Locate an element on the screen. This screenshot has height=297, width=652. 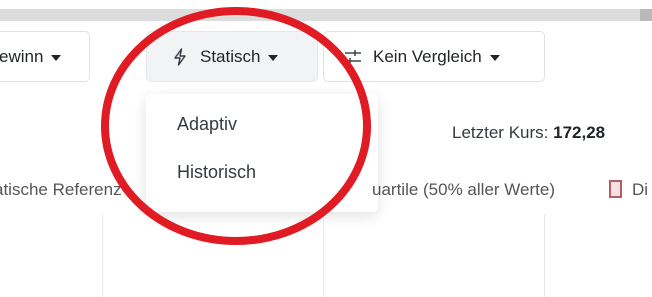
legend-right-item: Di is located at coordinates (640, 189).